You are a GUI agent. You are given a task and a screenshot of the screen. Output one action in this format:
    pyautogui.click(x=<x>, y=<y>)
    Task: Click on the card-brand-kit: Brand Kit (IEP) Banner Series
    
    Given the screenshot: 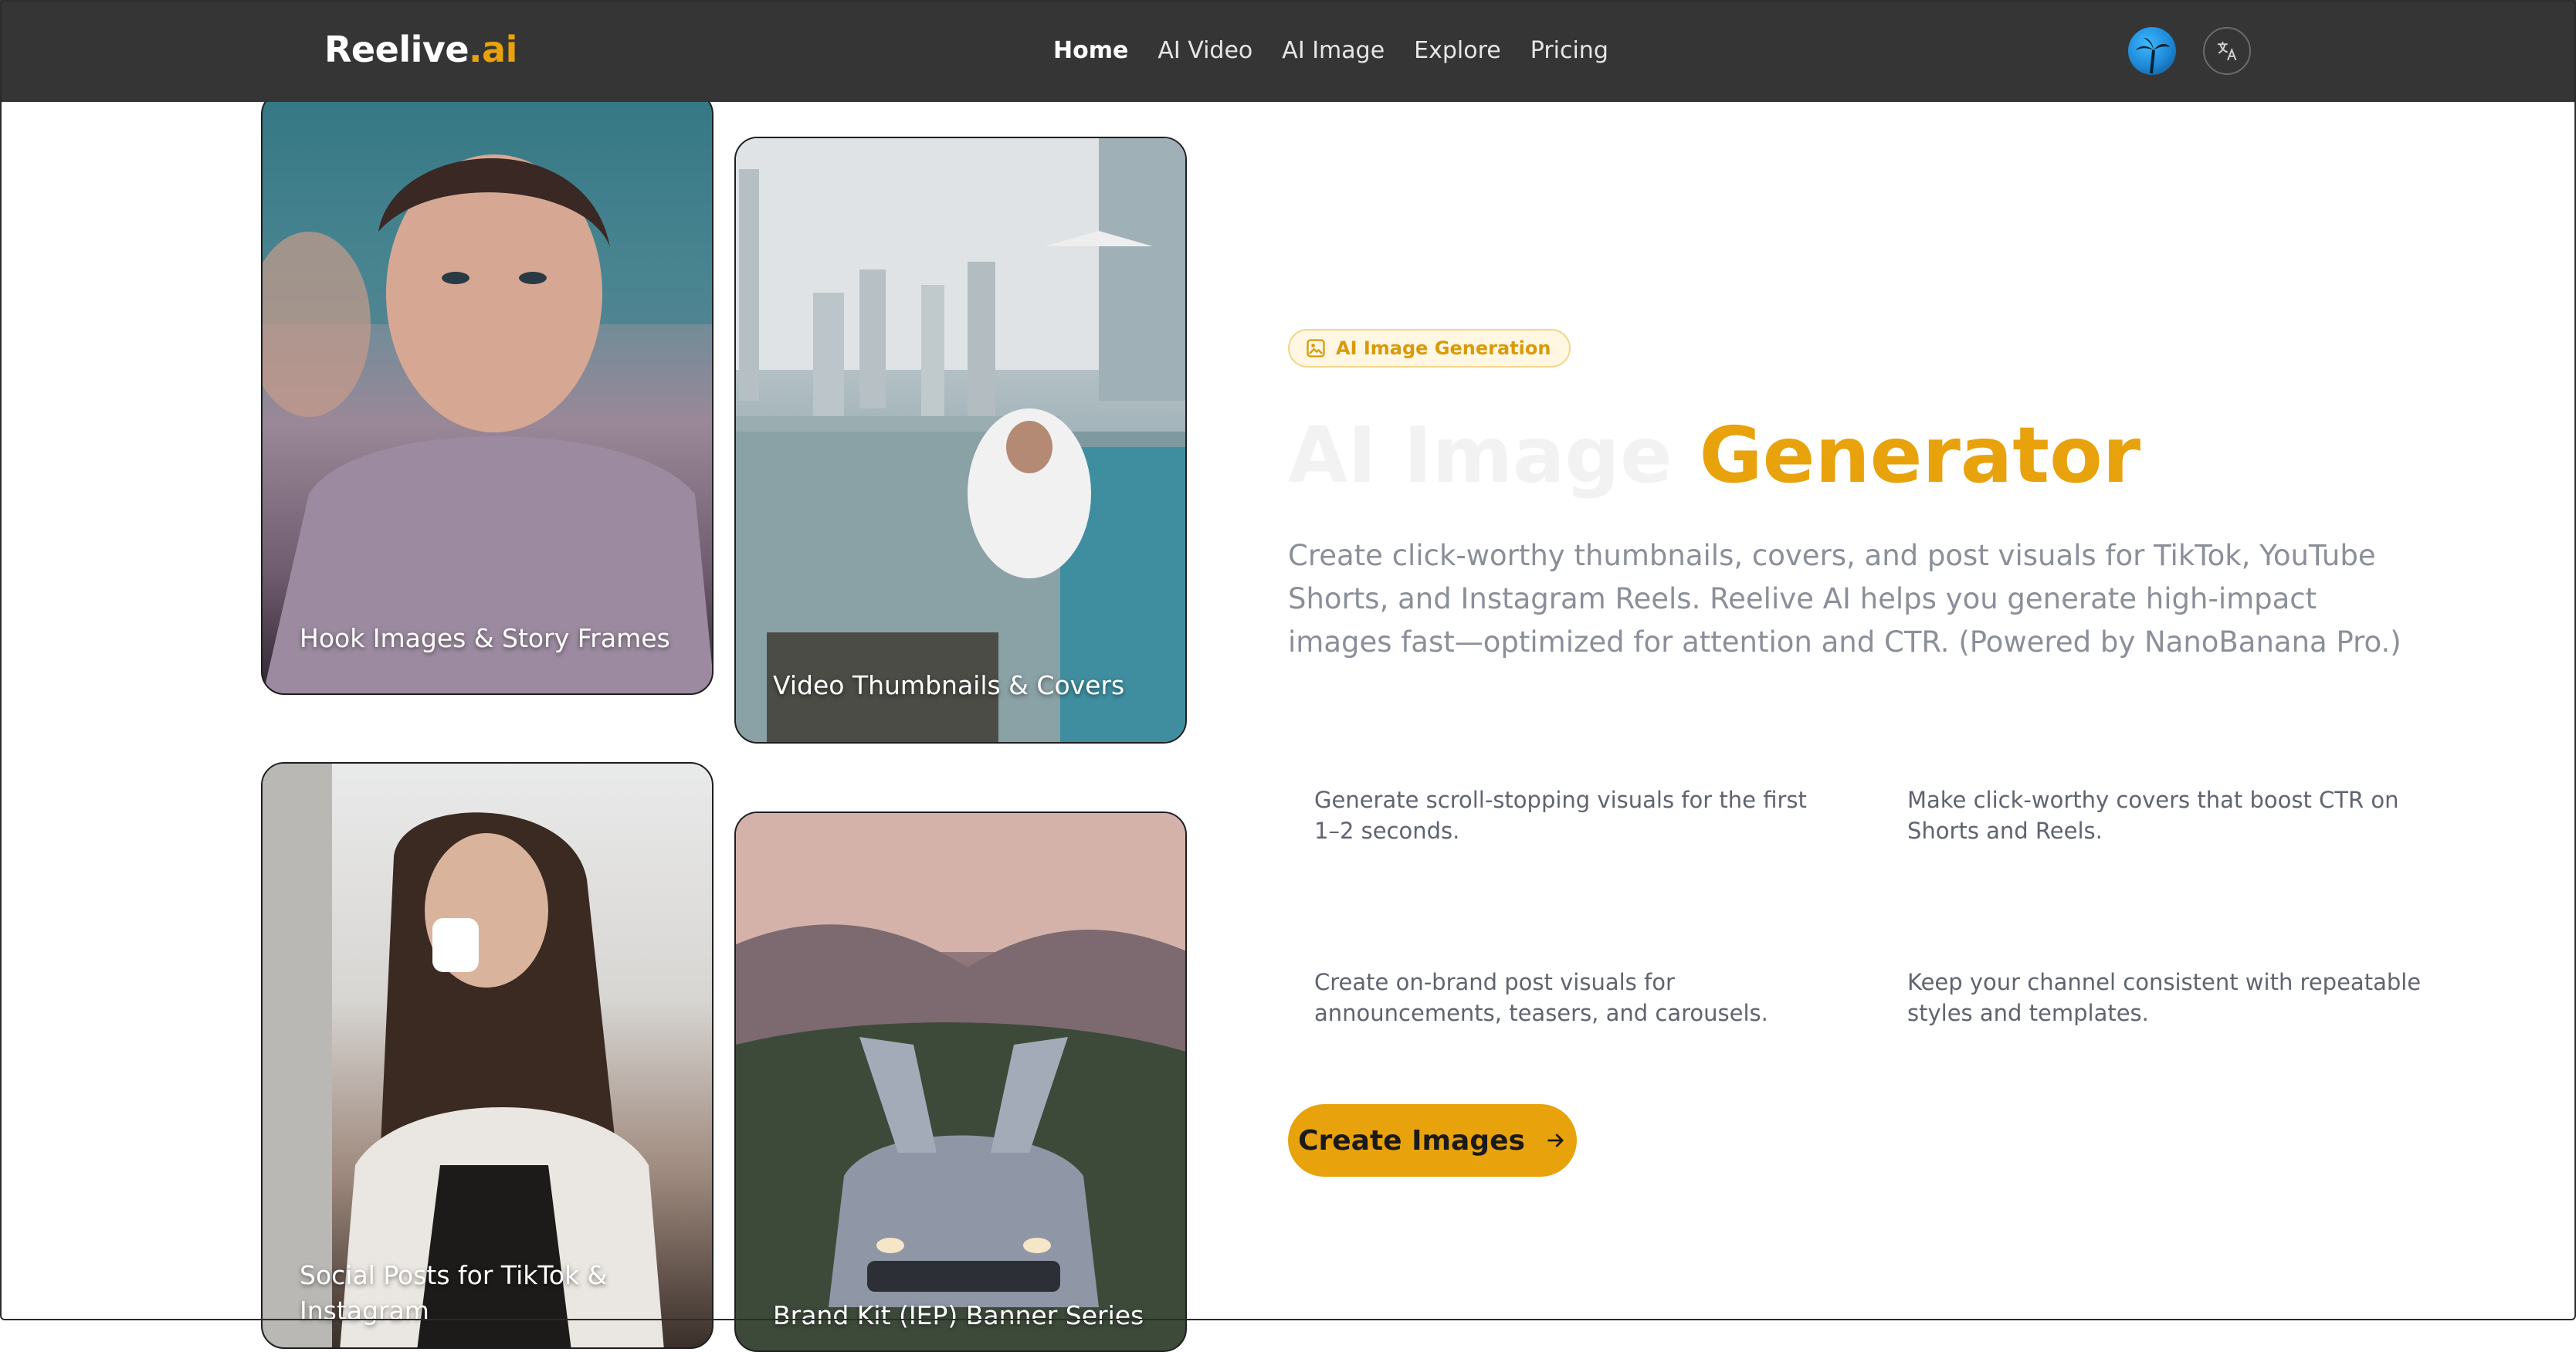 What is the action you would take?
    pyautogui.click(x=960, y=1082)
    